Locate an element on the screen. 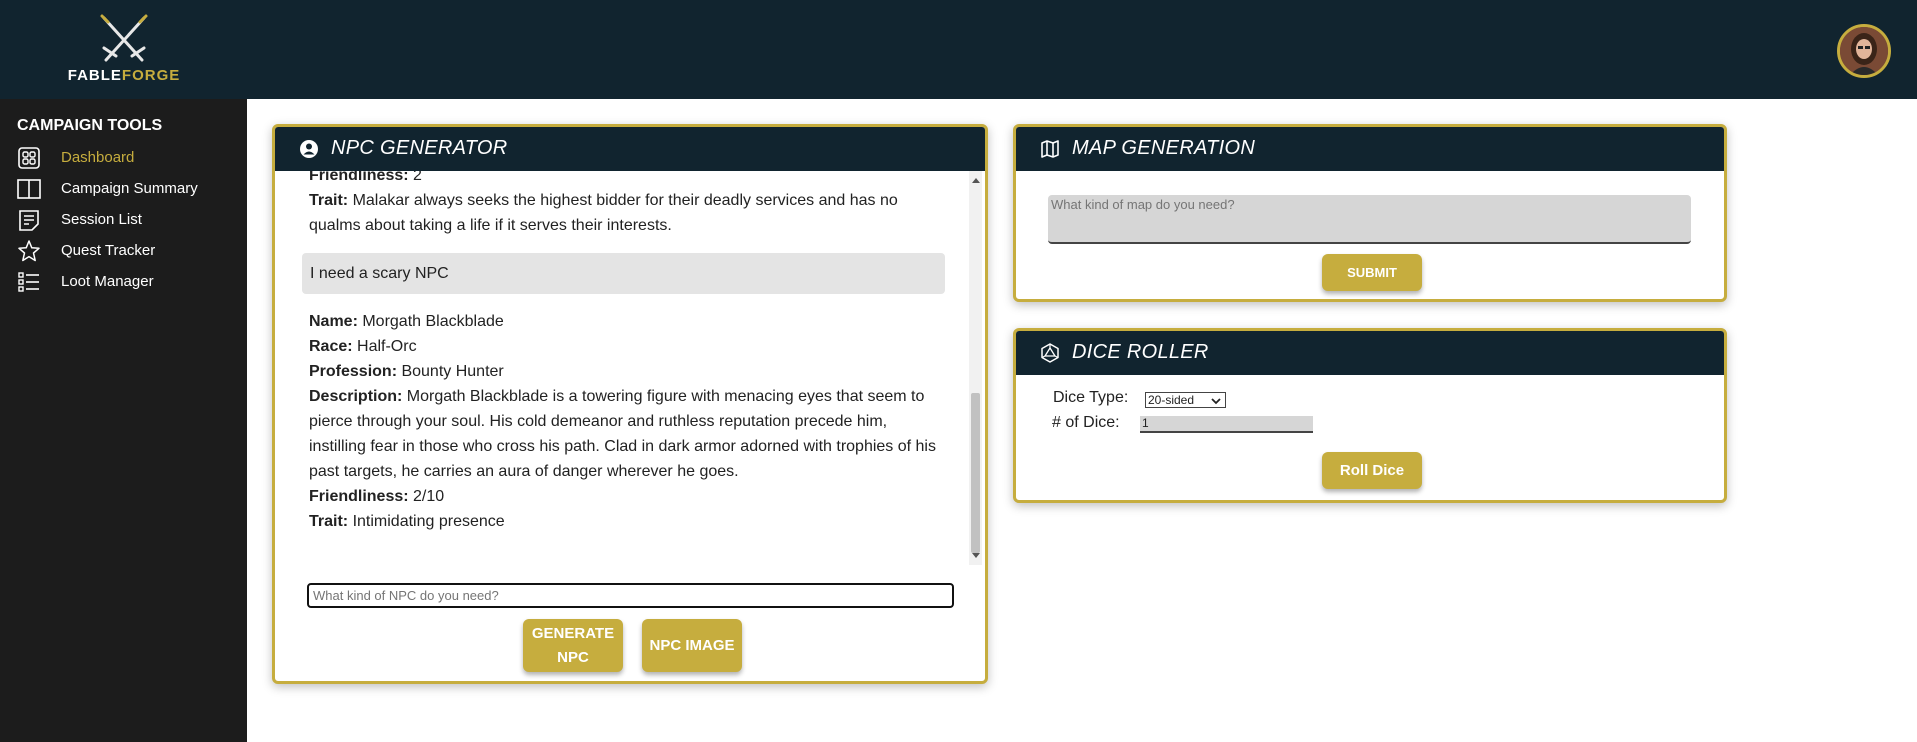 This screenshot has height=742, width=1917. sidebar-item-dashboard: Dashboard is located at coordinates (129, 158).